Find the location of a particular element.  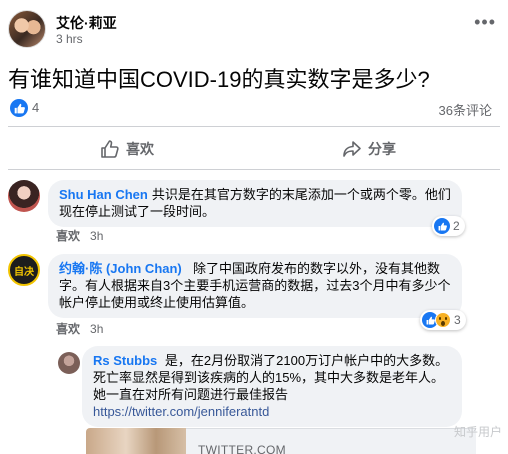

post-text: 有谁知道中国COVID-19的真实数字是多少? is located at coordinates (219, 79).